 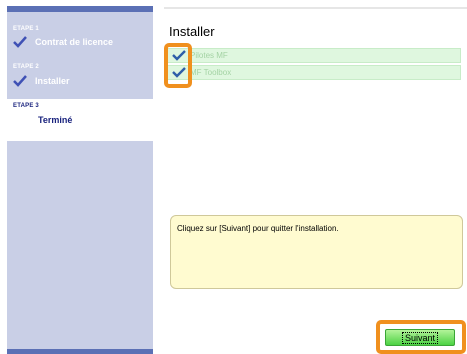 I want to click on item-label: Pilotes MF, so click(x=209, y=55).